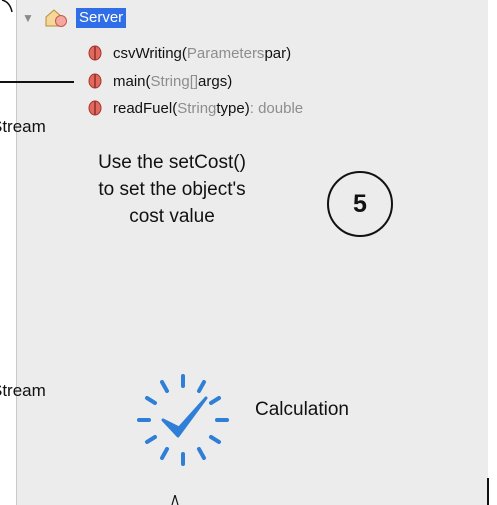 The image size is (497, 505). What do you see at coordinates (213, 81) in the screenshot?
I see `param-name: args` at bounding box center [213, 81].